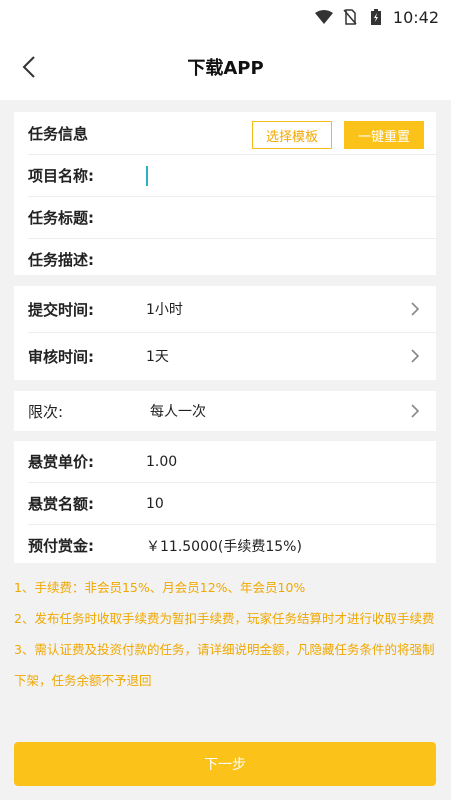  What do you see at coordinates (161, 462) in the screenshot?
I see `unit-price-value: 1.00` at bounding box center [161, 462].